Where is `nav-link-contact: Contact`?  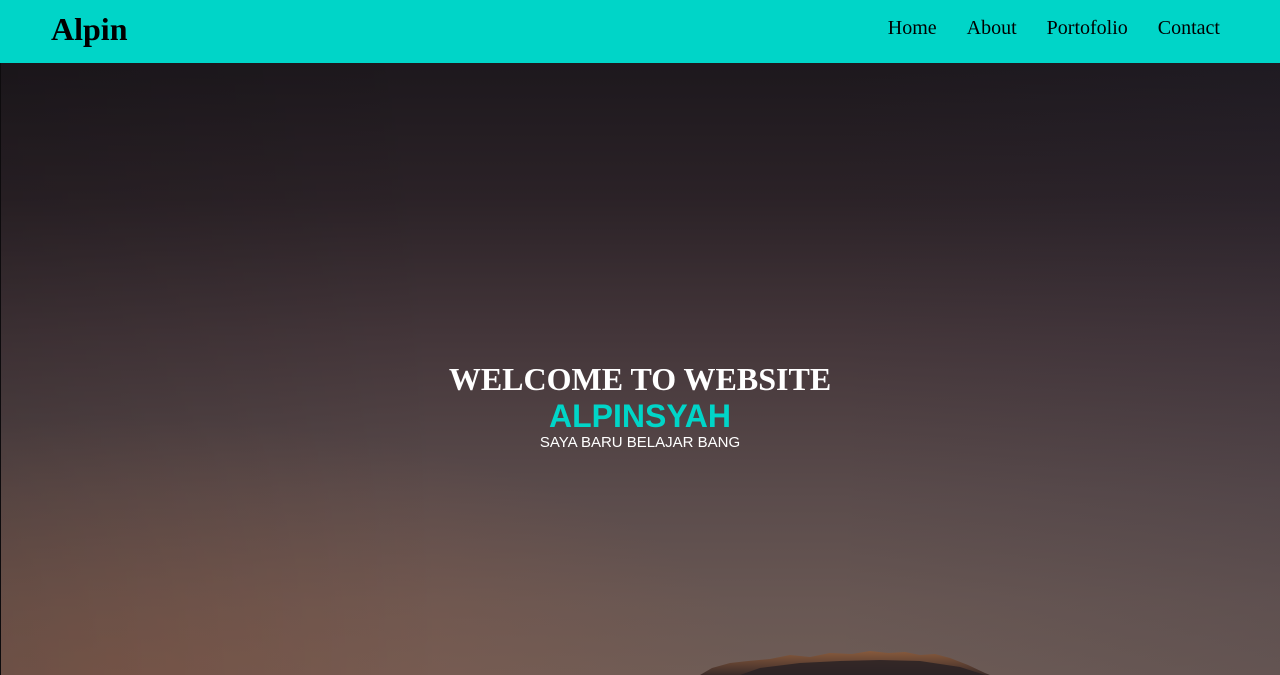 nav-link-contact: Contact is located at coordinates (1189, 28).